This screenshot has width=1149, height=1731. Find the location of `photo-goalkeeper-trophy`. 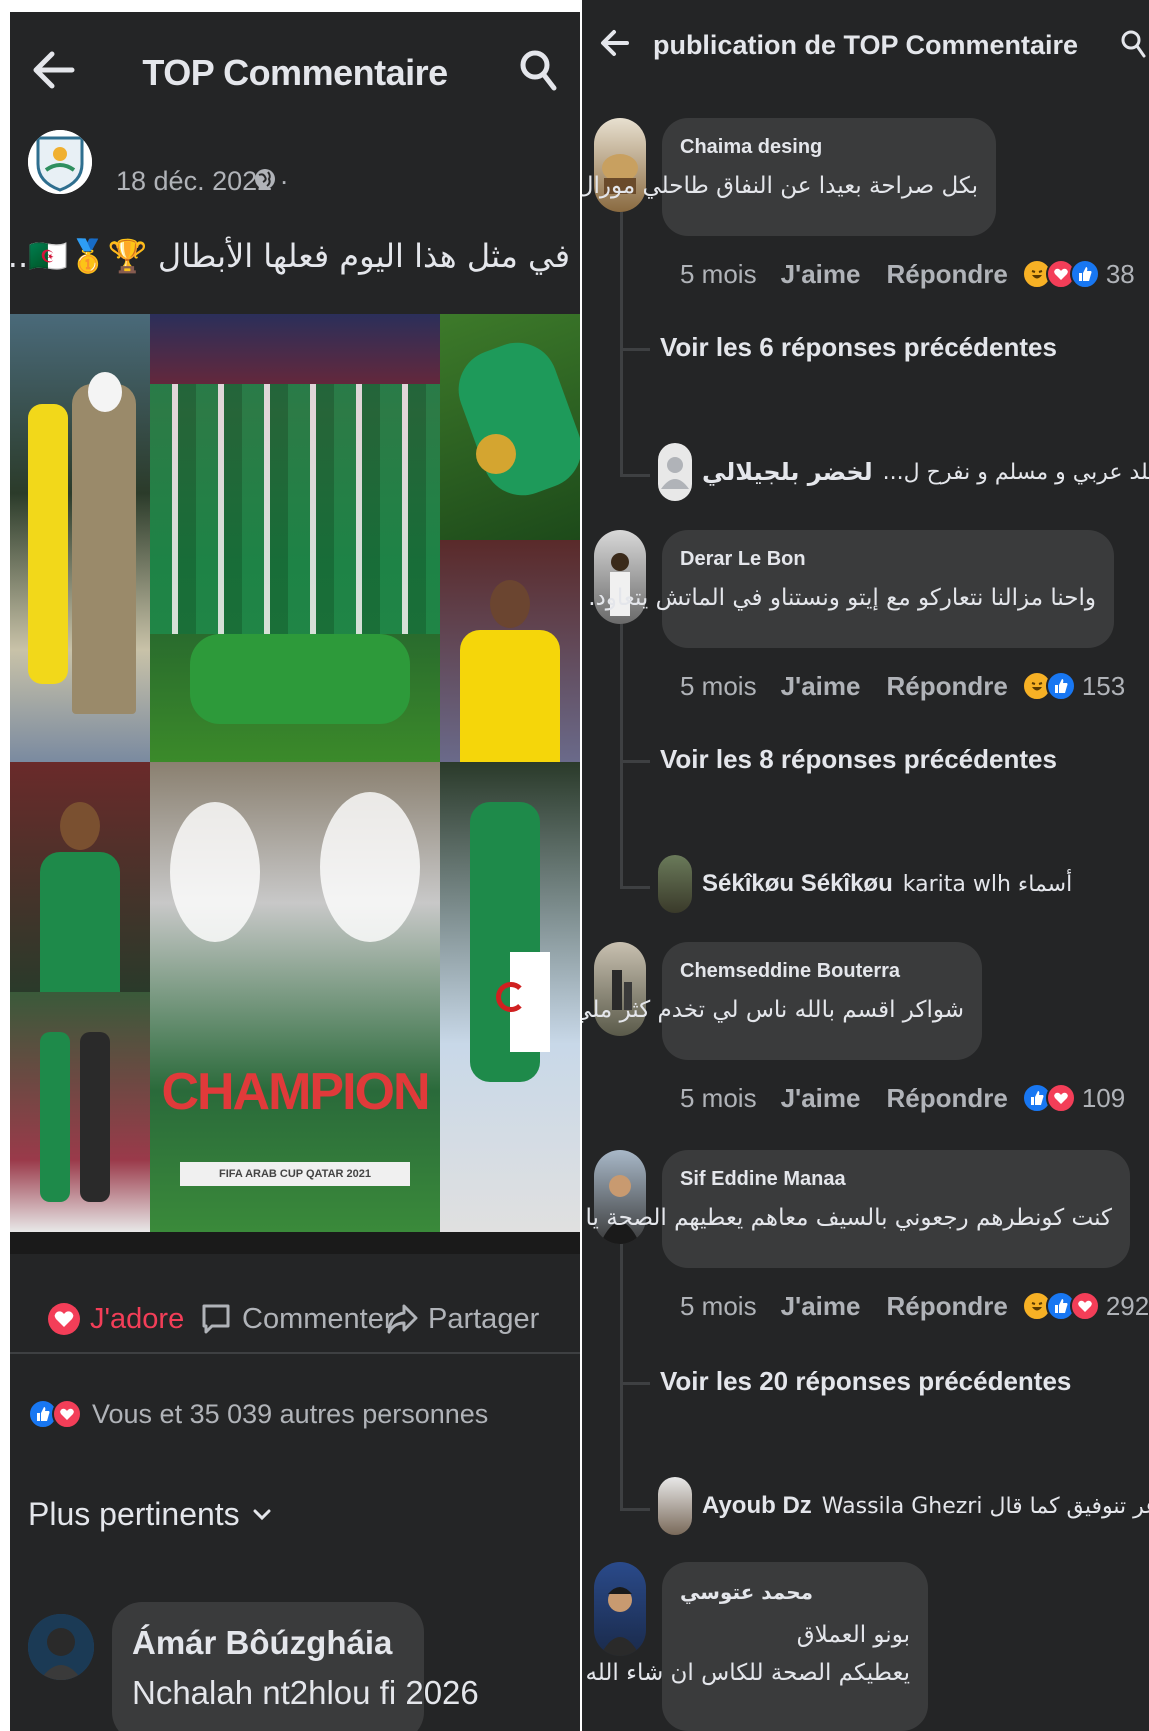

photo-goalkeeper-trophy is located at coordinates (80, 538).